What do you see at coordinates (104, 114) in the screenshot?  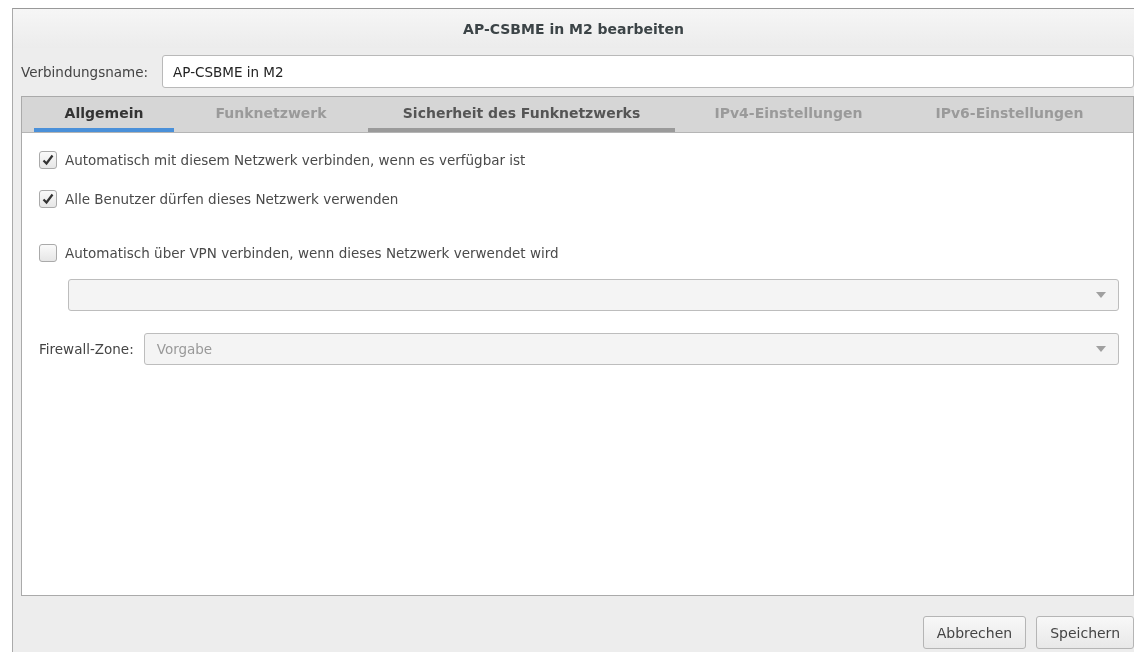 I see `tab: Allgemein` at bounding box center [104, 114].